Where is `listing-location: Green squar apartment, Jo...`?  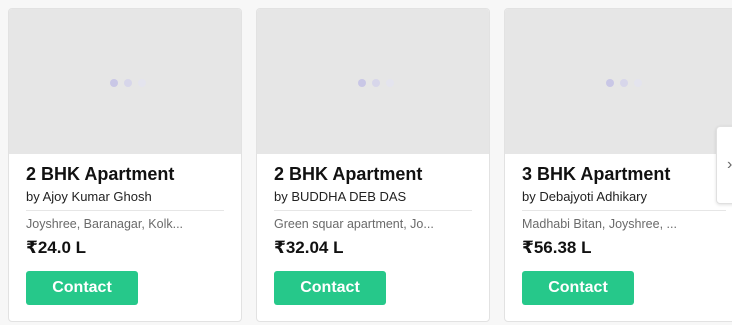
listing-location: Green squar apartment, Jo... is located at coordinates (354, 224).